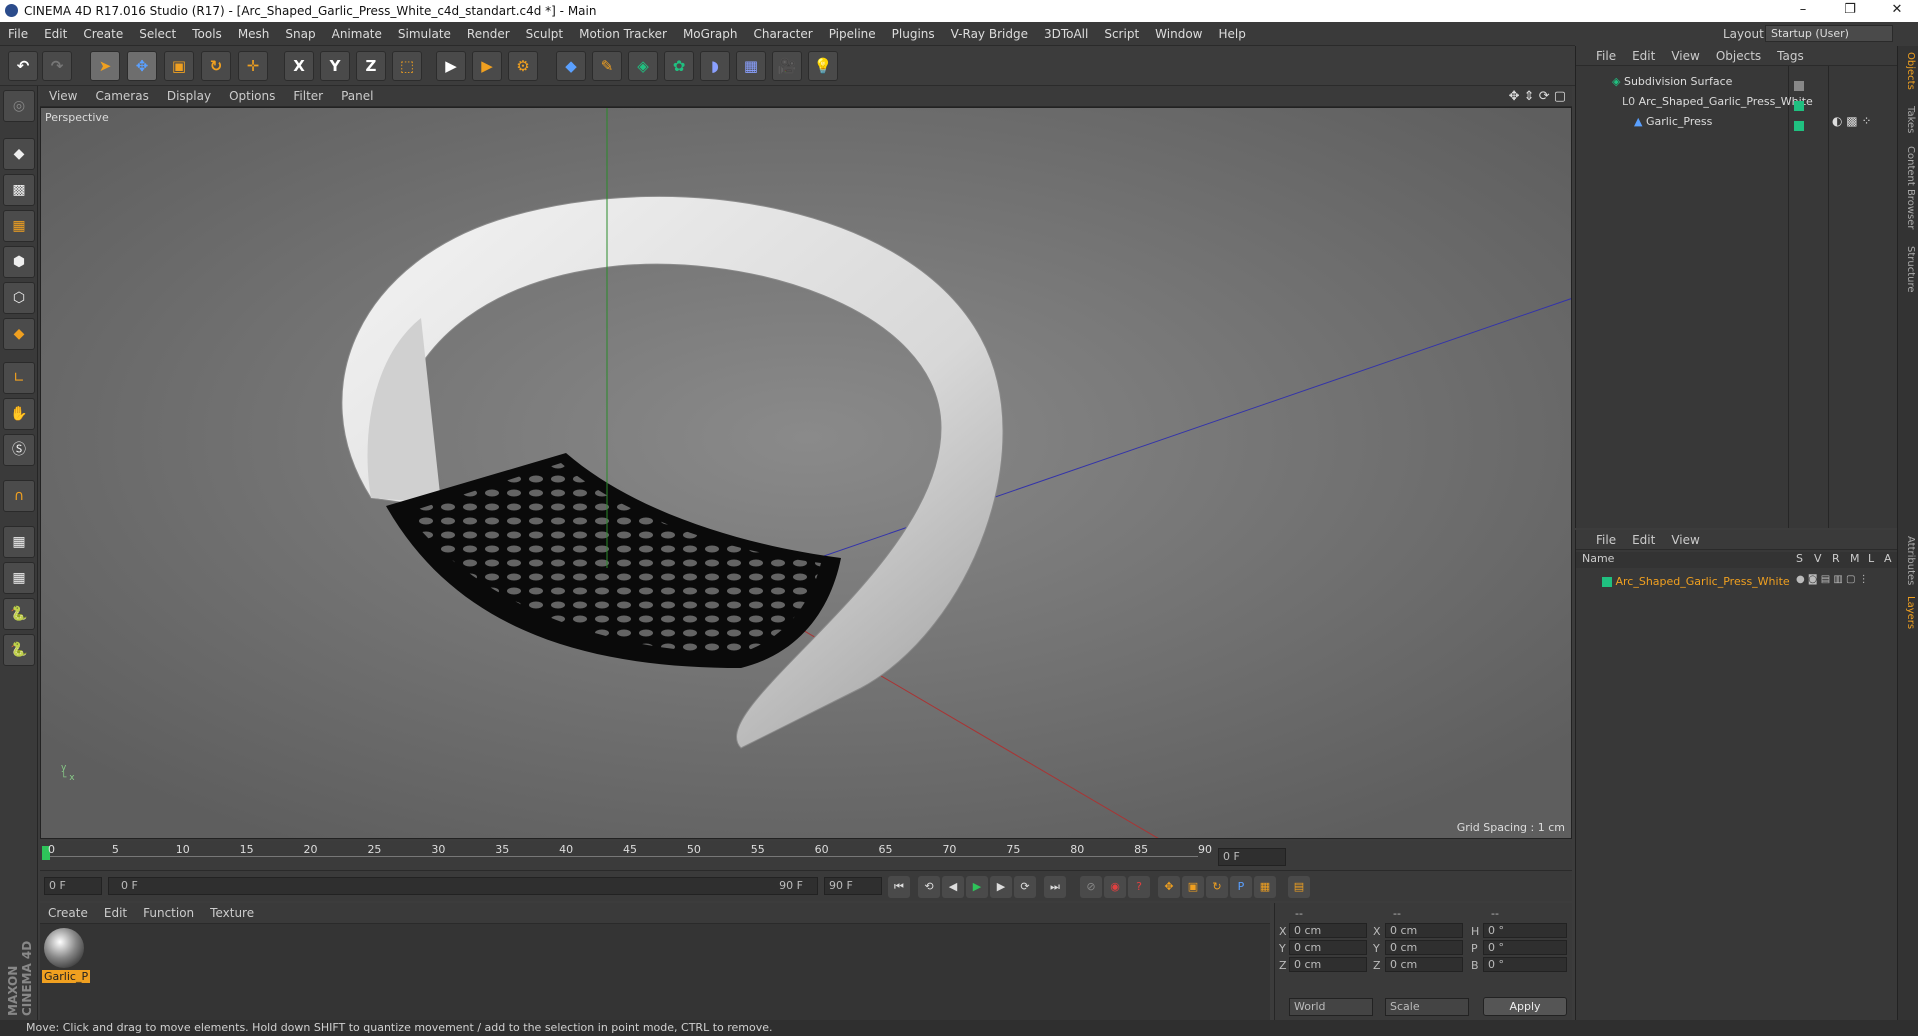 The image size is (1918, 1036). I want to click on menu-pipeline: Pipeline, so click(852, 34).